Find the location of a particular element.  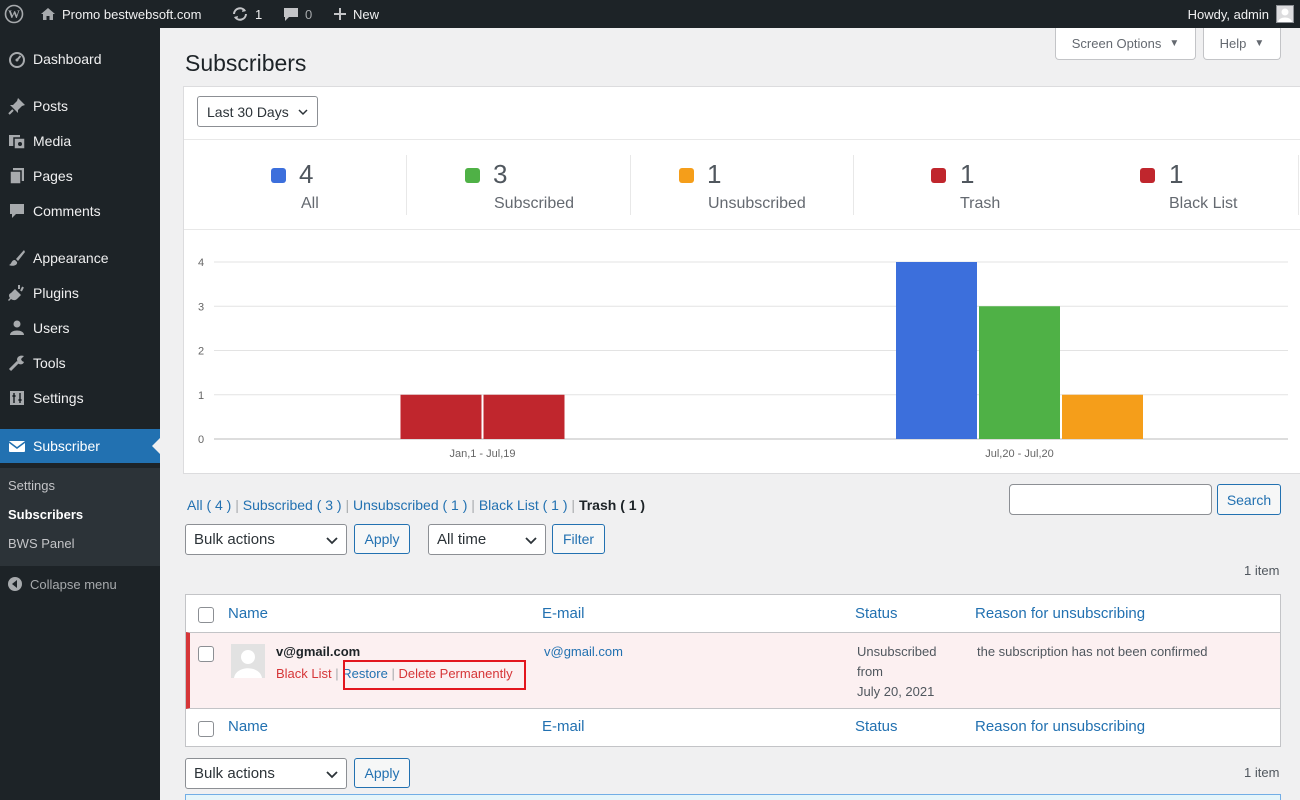

column-header-status: Status is located at coordinates (876, 613).